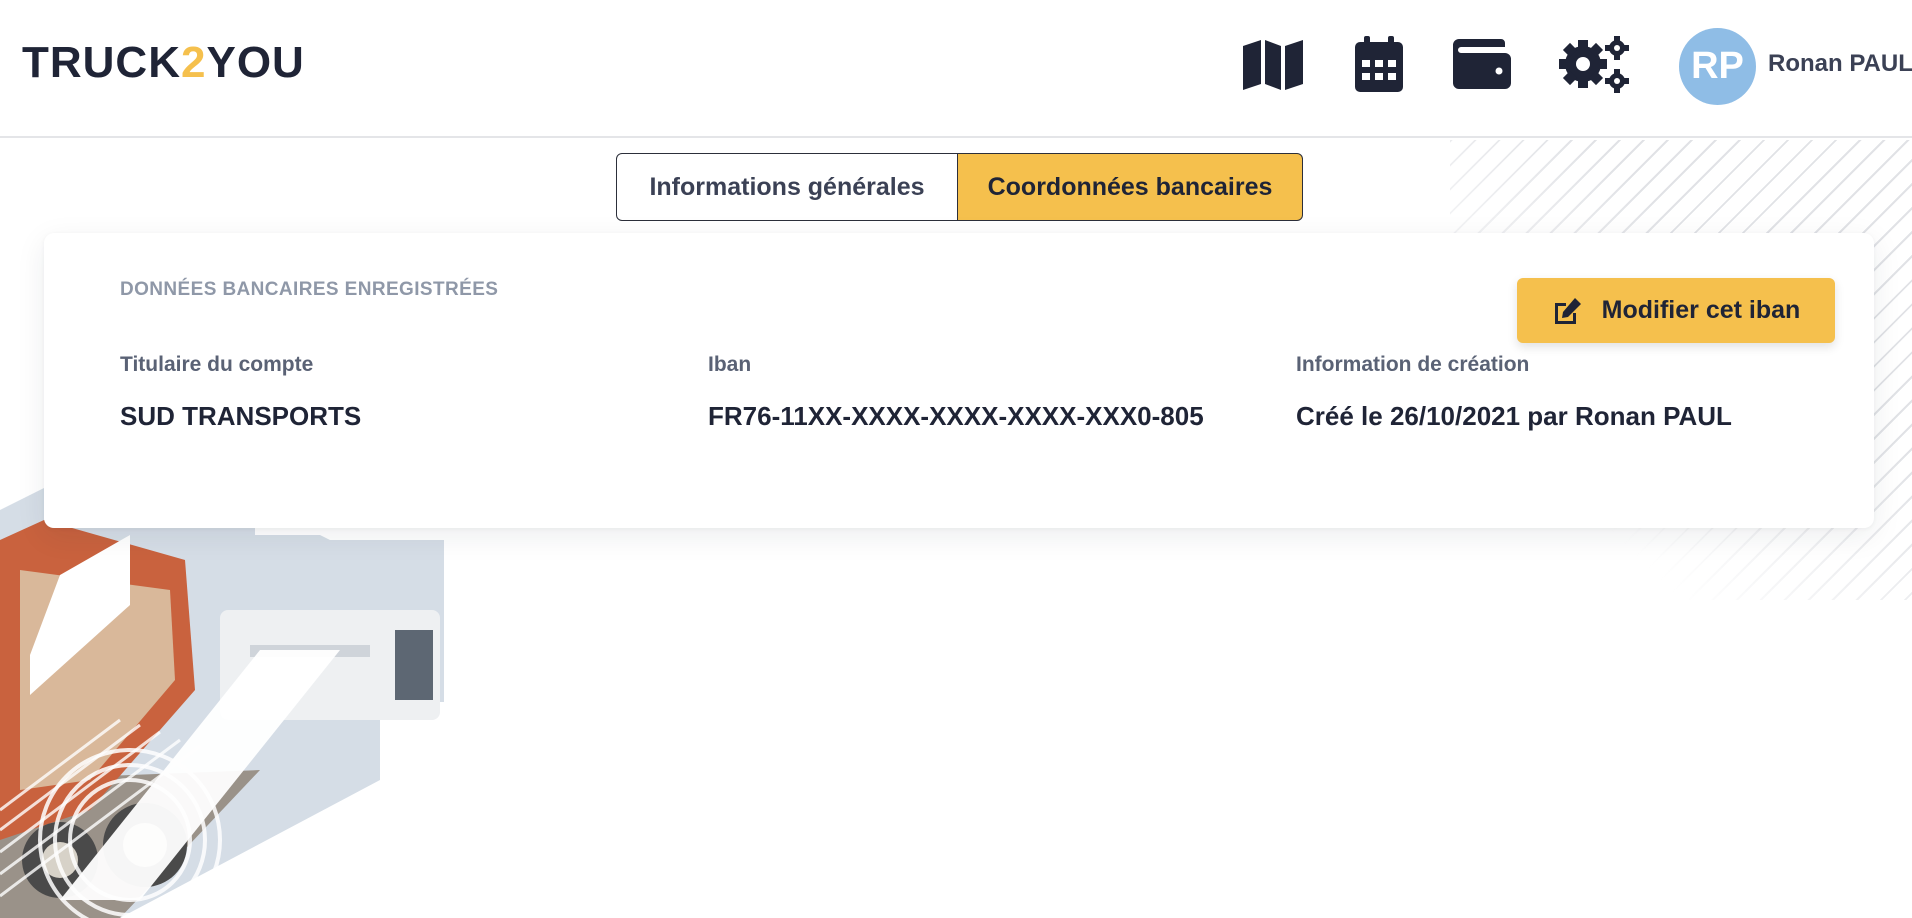  I want to click on field-account-holder: Titulaire du compte SUD TRANSPORTS, so click(240, 392).